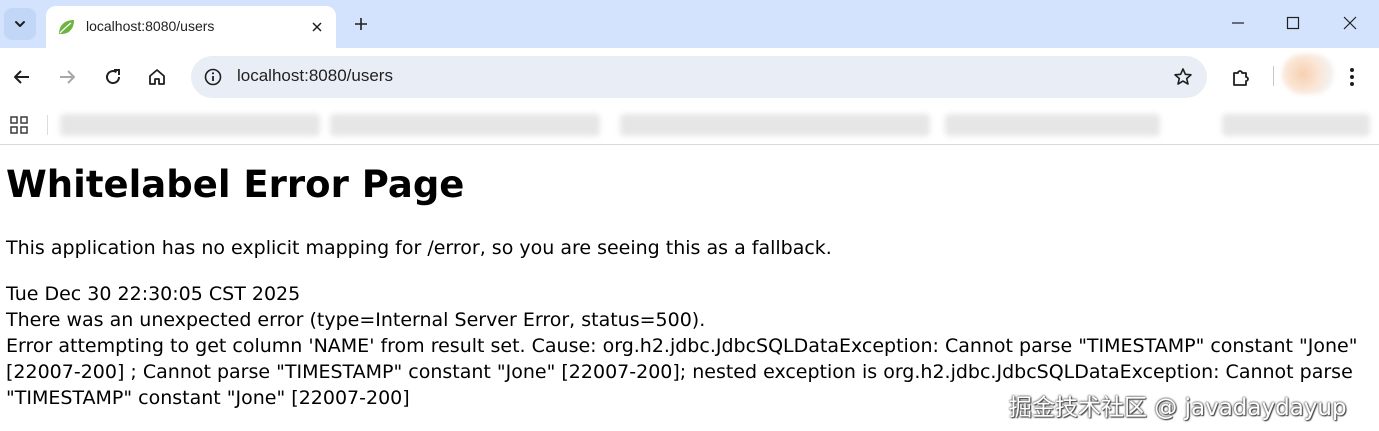  I want to click on plus-icon, so click(361, 24).